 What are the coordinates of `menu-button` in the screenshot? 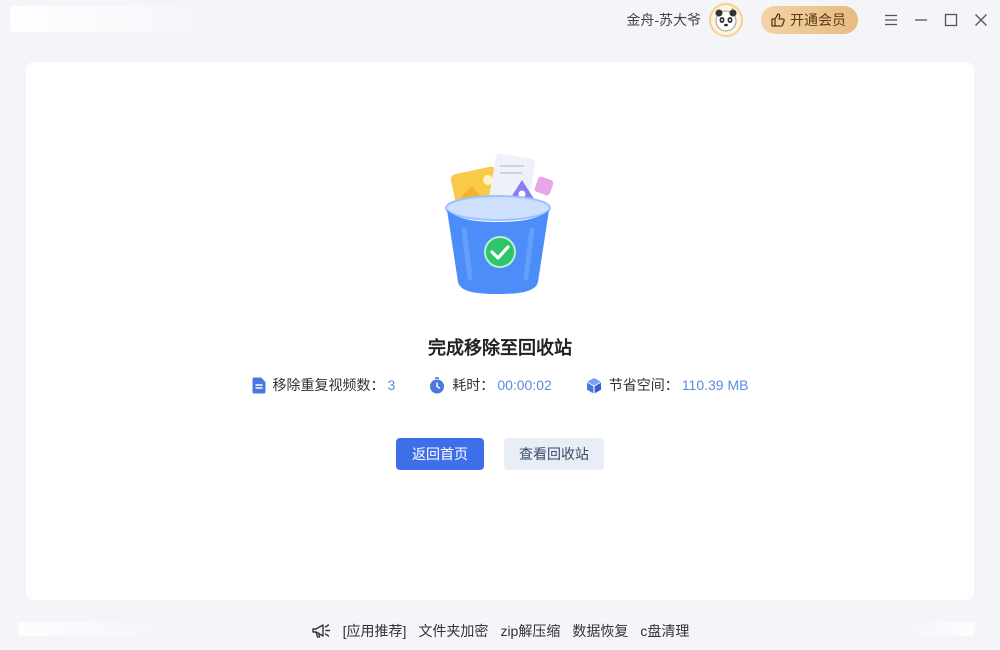 It's located at (891, 20).